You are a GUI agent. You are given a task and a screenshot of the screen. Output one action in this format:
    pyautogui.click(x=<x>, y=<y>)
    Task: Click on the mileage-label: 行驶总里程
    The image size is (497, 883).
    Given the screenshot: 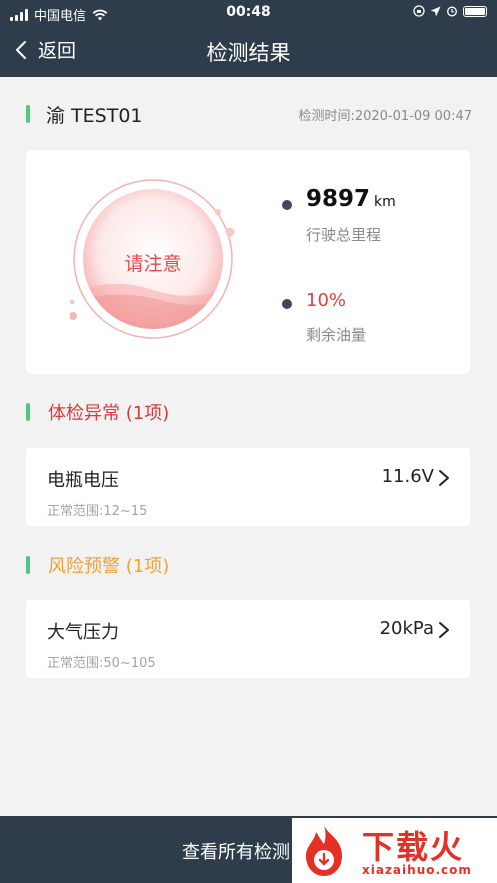 What is the action you would take?
    pyautogui.click(x=344, y=235)
    